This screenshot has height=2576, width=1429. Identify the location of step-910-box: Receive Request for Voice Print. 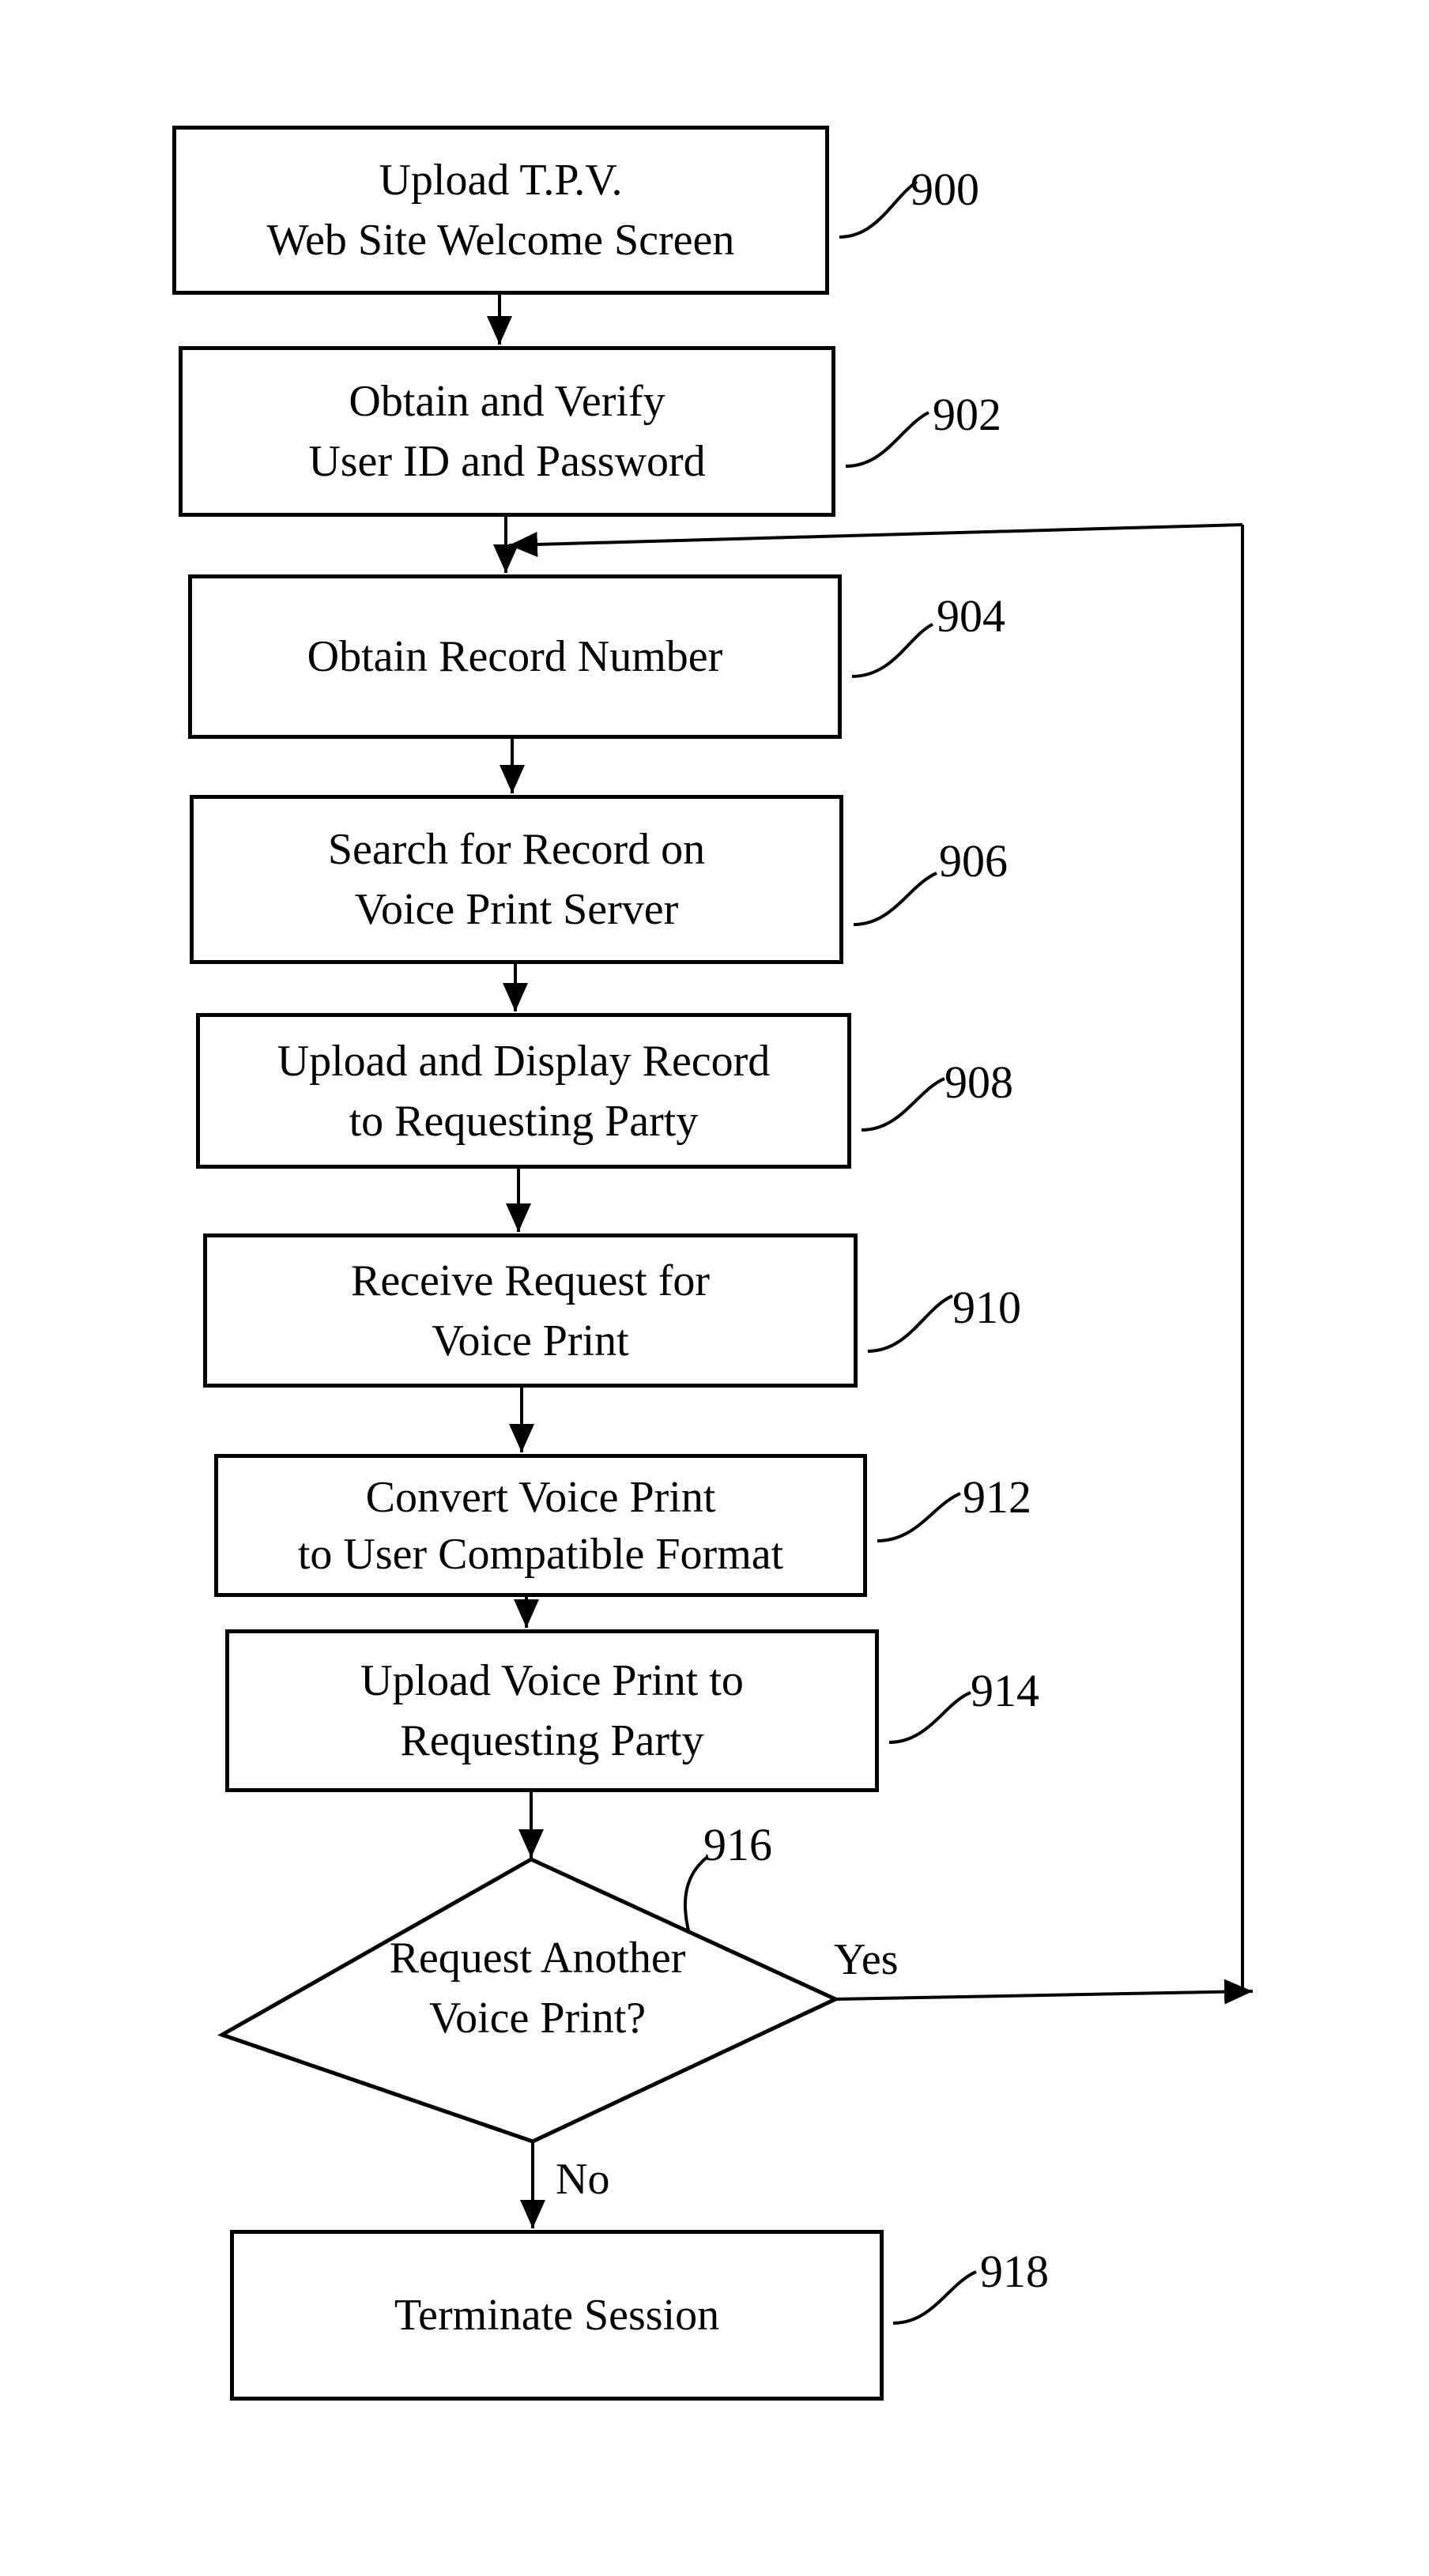
(530, 1310).